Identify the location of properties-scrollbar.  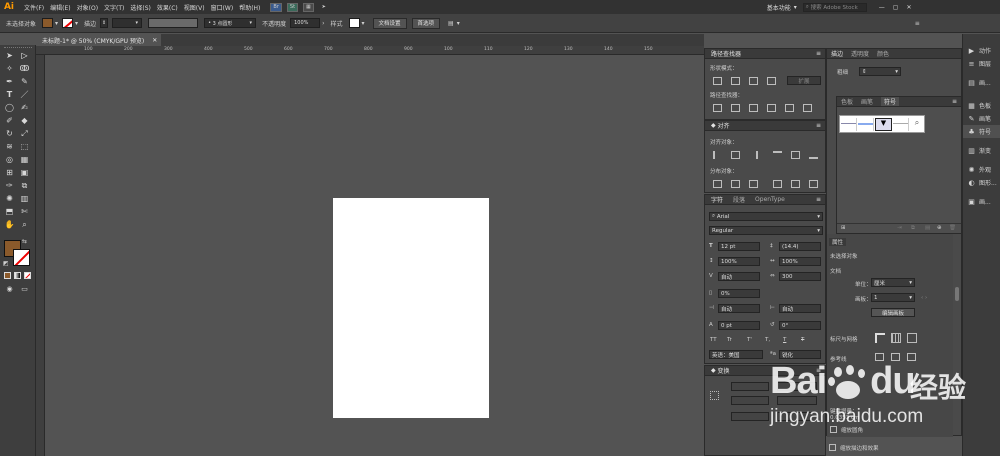
(957, 294).